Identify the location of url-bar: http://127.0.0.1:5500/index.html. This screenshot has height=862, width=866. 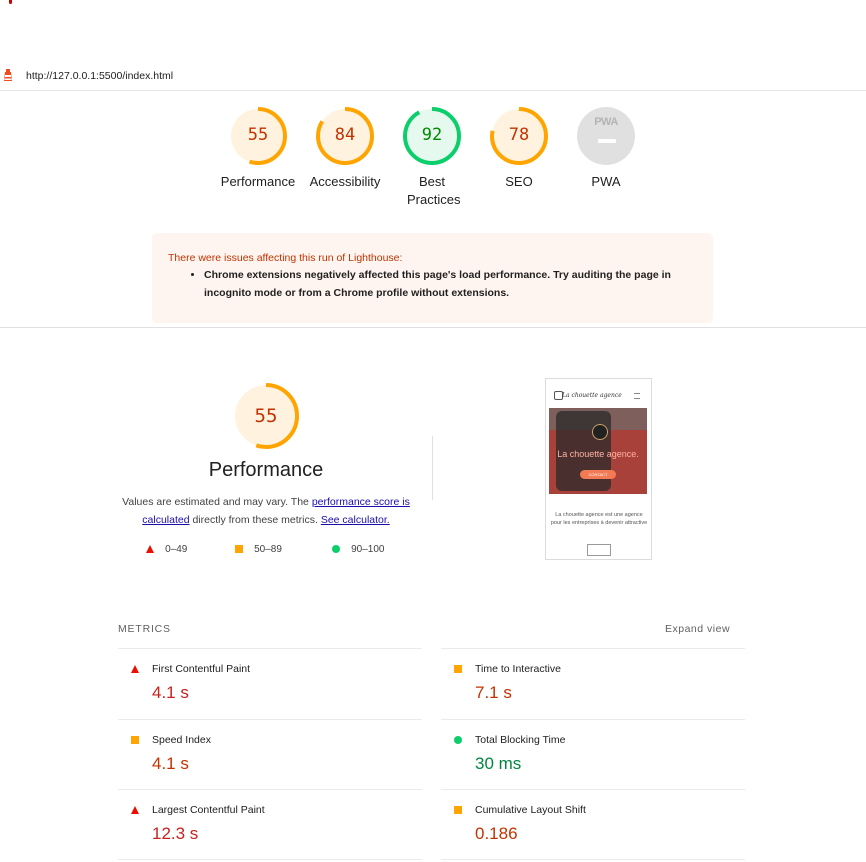
(433, 77).